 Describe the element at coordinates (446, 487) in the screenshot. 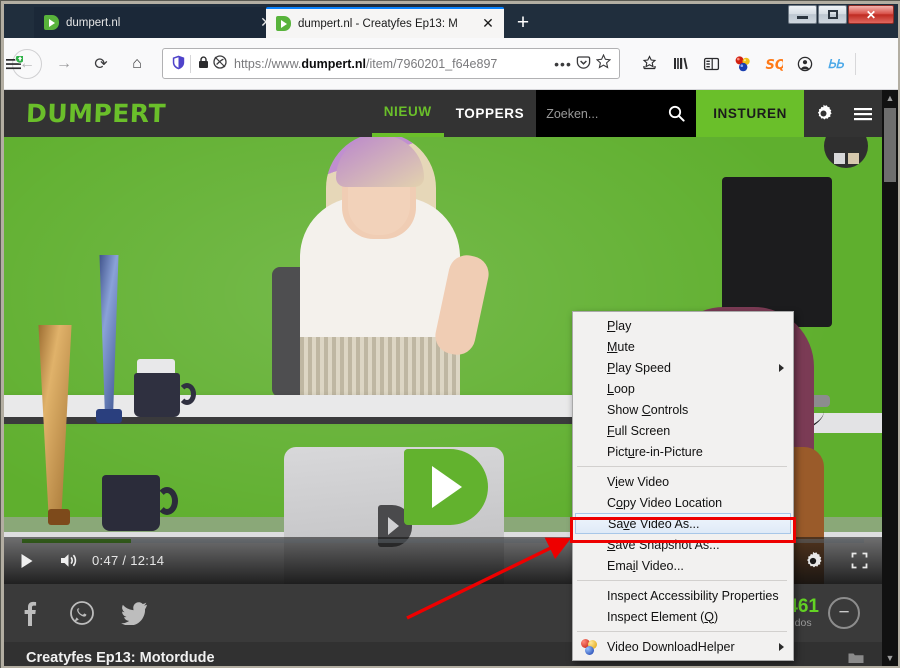

I see `big-play-button` at that location.